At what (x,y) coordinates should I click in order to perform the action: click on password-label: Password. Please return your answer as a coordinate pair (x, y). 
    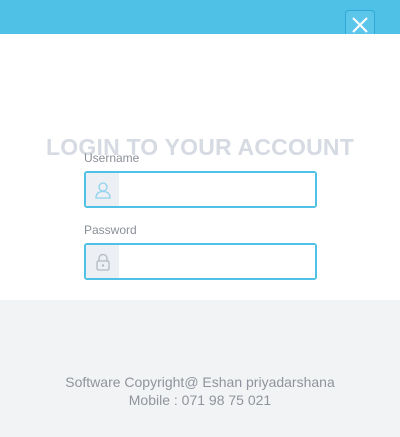
    Looking at the image, I should click on (110, 230).